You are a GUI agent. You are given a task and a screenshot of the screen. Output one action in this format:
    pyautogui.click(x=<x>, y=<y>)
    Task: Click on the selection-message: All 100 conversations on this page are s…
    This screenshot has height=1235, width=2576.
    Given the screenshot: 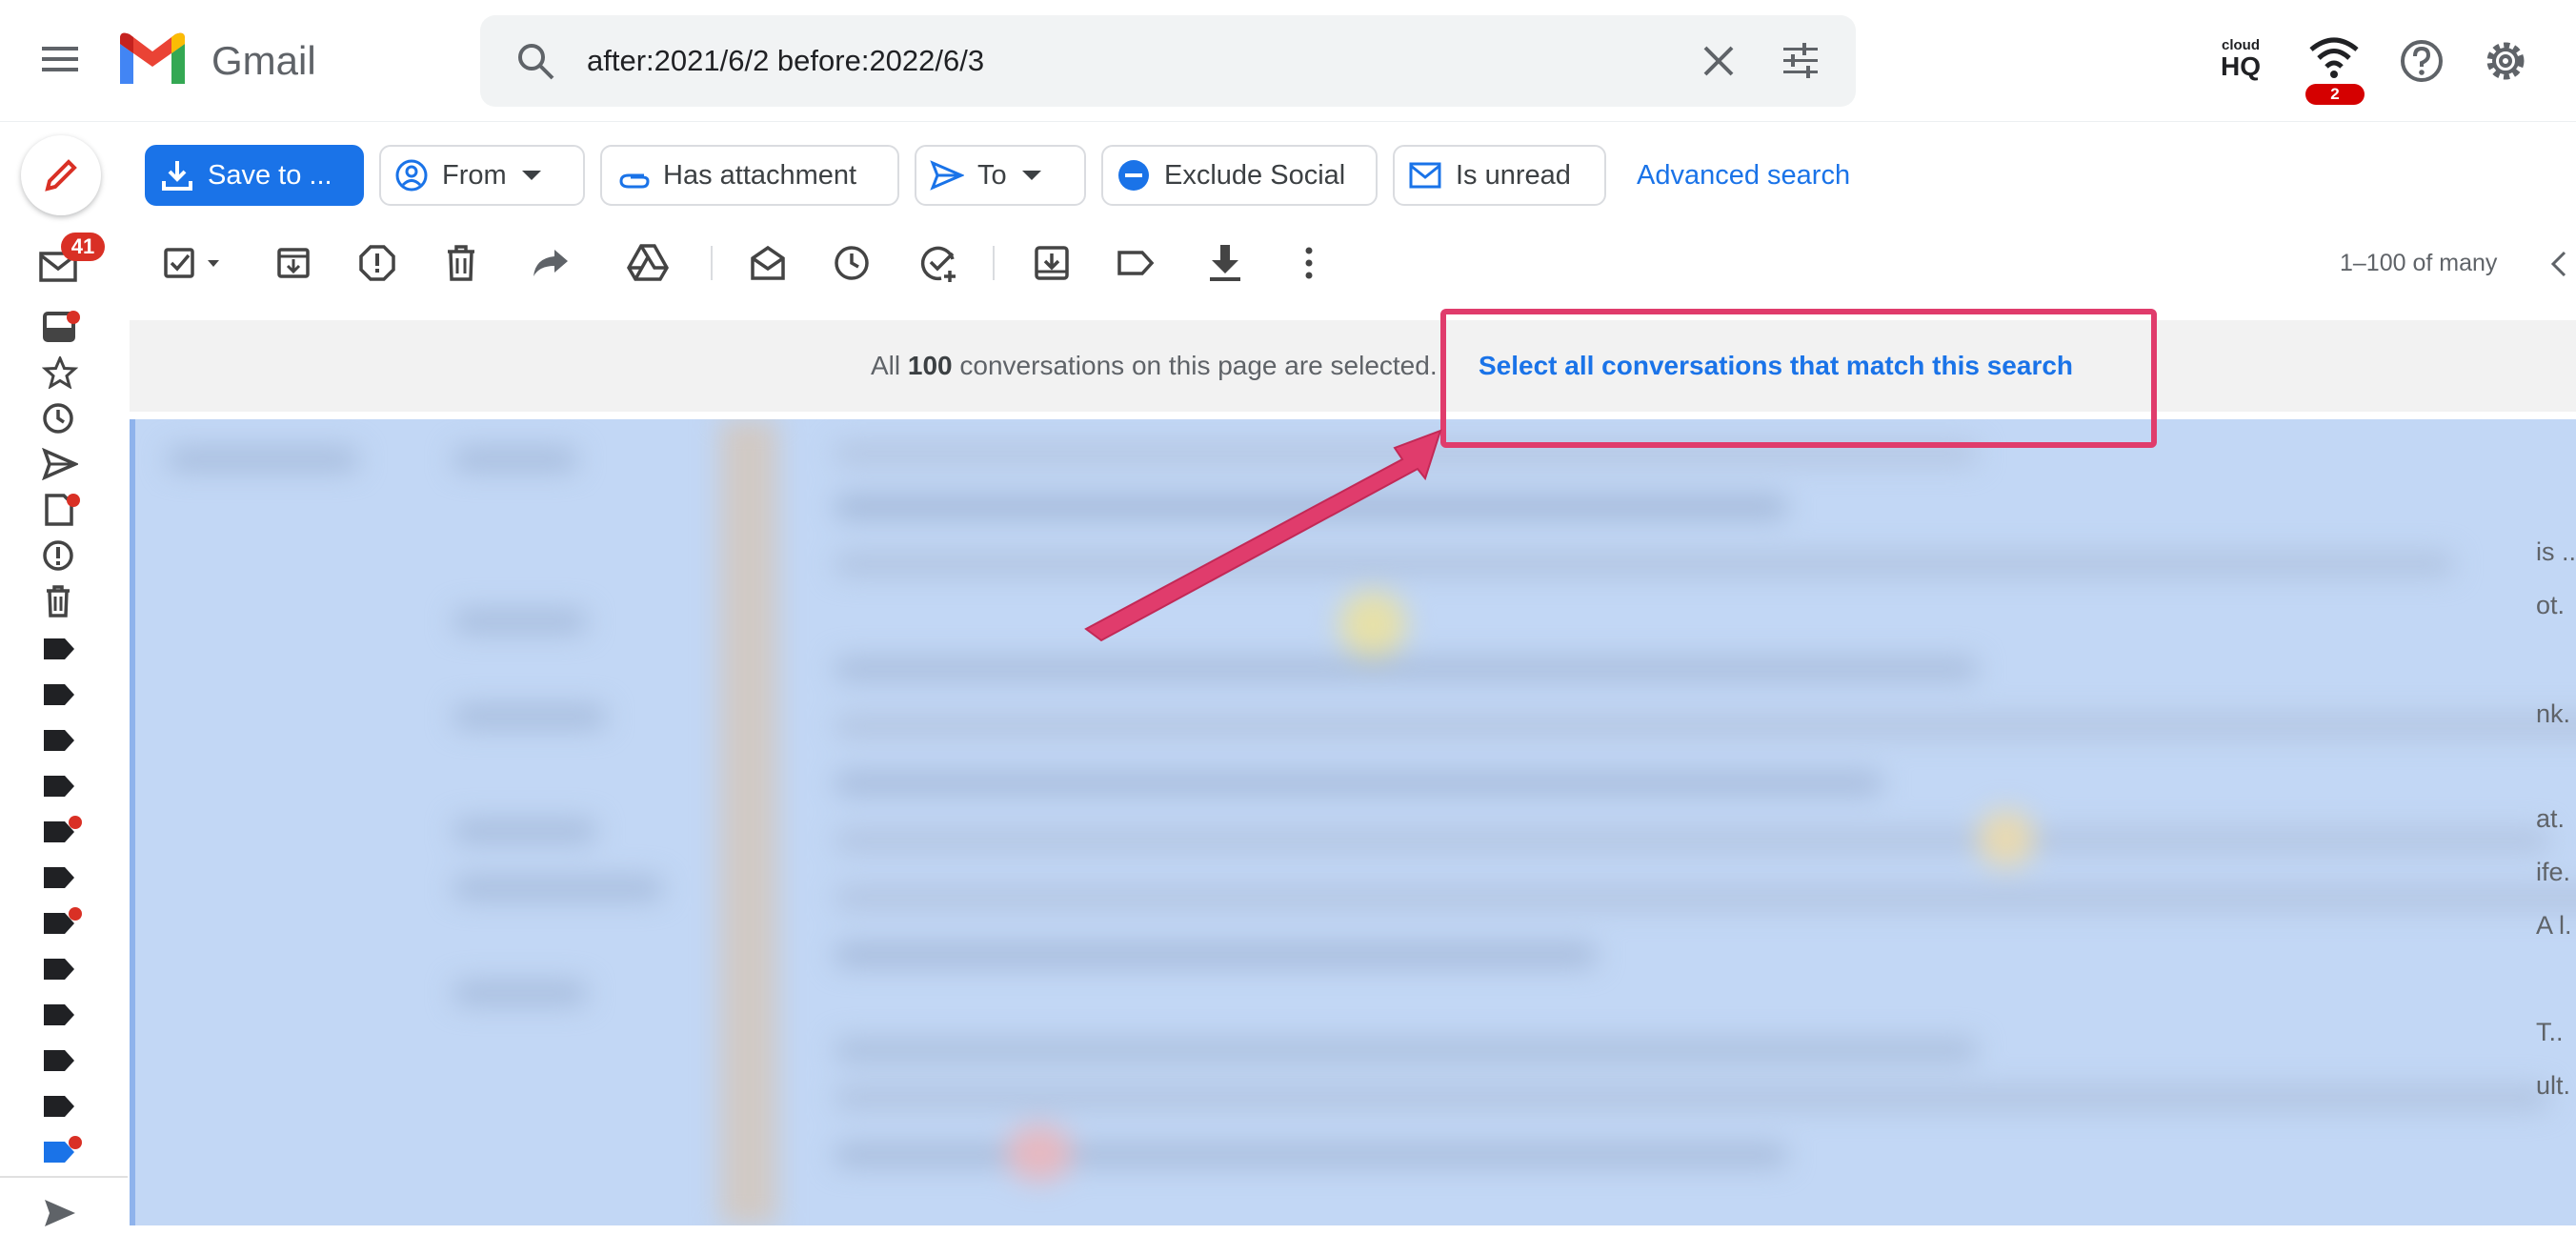 What is the action you would take?
    pyautogui.click(x=1154, y=365)
    